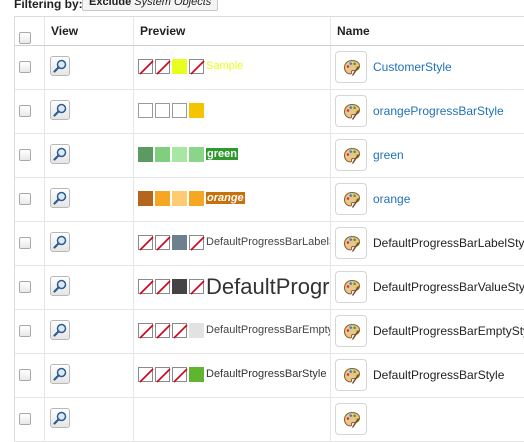  What do you see at coordinates (269, 420) in the screenshot?
I see `table-row` at bounding box center [269, 420].